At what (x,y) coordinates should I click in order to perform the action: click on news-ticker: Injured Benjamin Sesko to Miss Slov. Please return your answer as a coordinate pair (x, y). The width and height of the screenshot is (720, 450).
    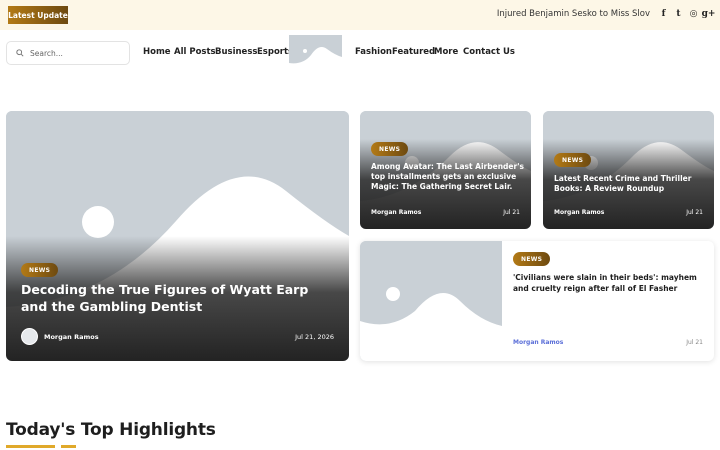
    Looking at the image, I should click on (570, 14).